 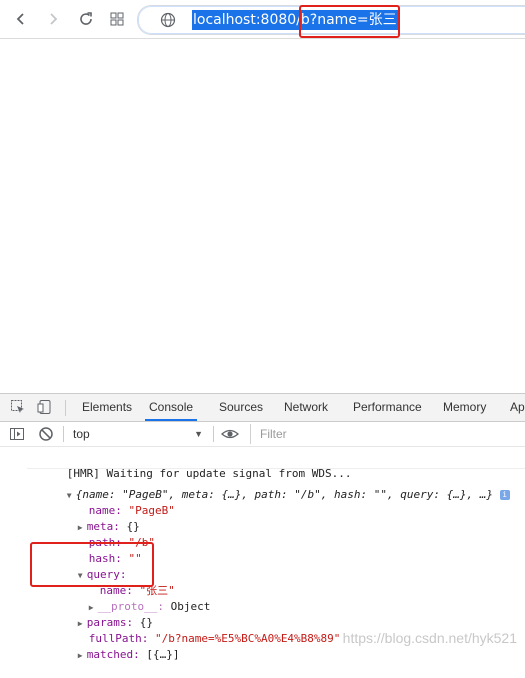 What do you see at coordinates (45, 407) in the screenshot?
I see `device-toolbar-icon` at bounding box center [45, 407].